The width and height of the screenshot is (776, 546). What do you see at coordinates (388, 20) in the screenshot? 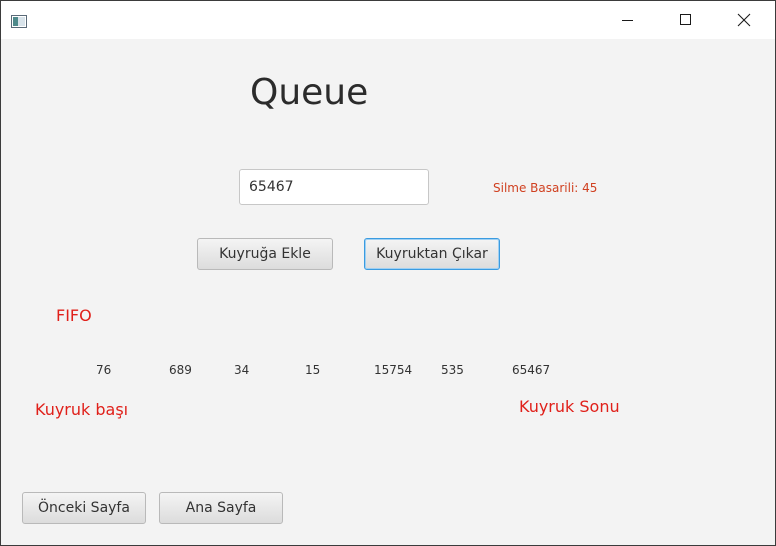
I see `title-bar` at bounding box center [388, 20].